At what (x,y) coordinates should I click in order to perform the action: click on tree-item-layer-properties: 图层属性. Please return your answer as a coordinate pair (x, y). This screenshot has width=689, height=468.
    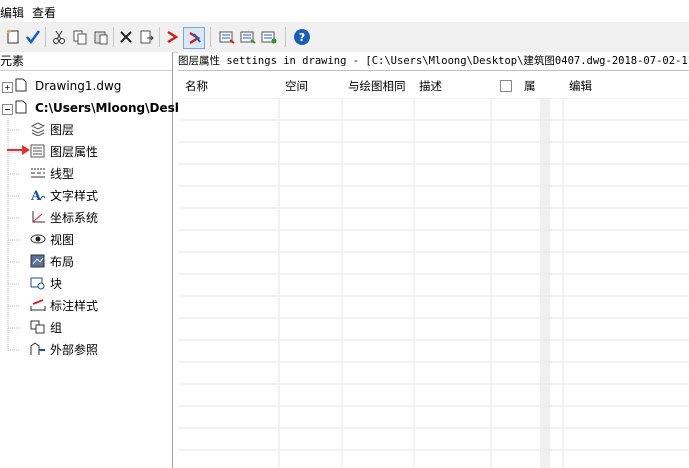
    Looking at the image, I should click on (64, 152).